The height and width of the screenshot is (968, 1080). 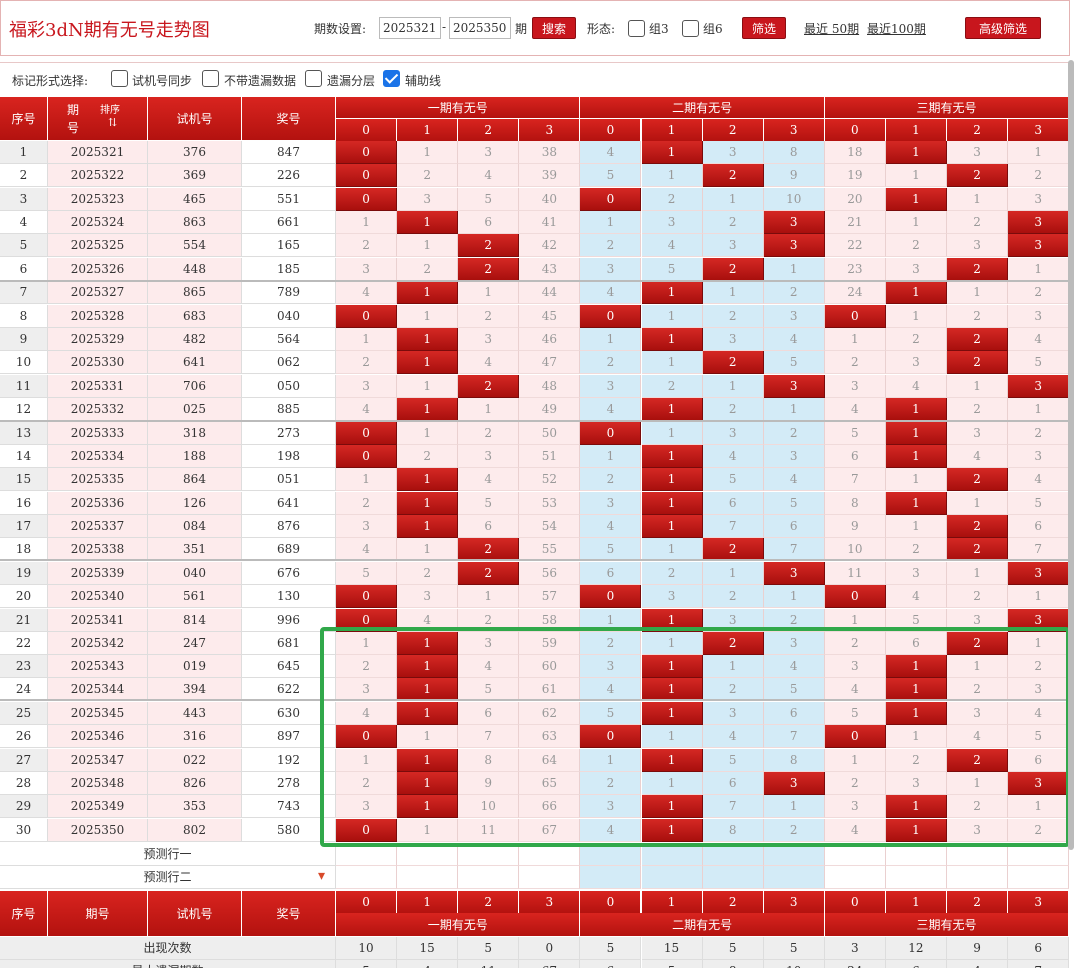 I want to click on row-period: 2025337, so click(x=98, y=526).